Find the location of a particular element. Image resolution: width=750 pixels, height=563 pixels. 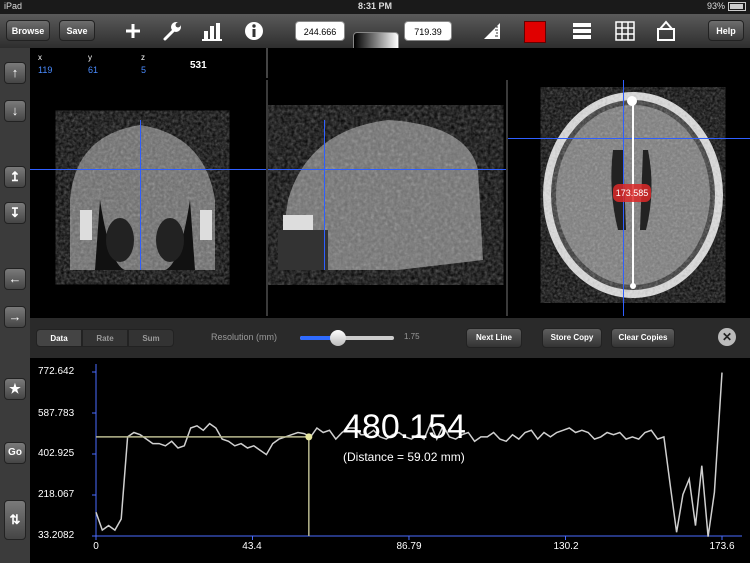

cursor-point is located at coordinates (309, 437).